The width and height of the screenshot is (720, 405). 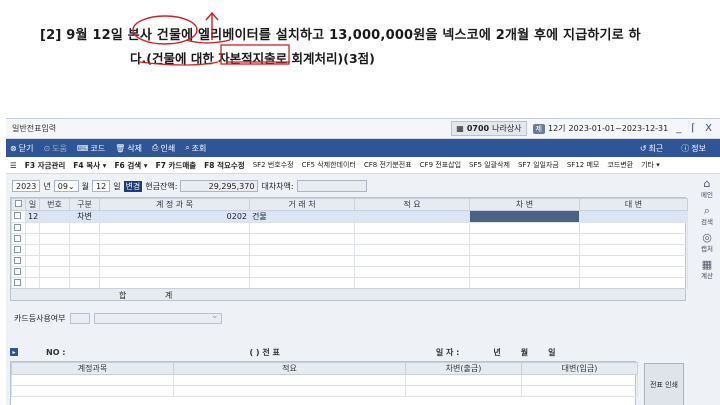 What do you see at coordinates (45, 165) in the screenshot?
I see `fkey-f3: F3 자금관리` at bounding box center [45, 165].